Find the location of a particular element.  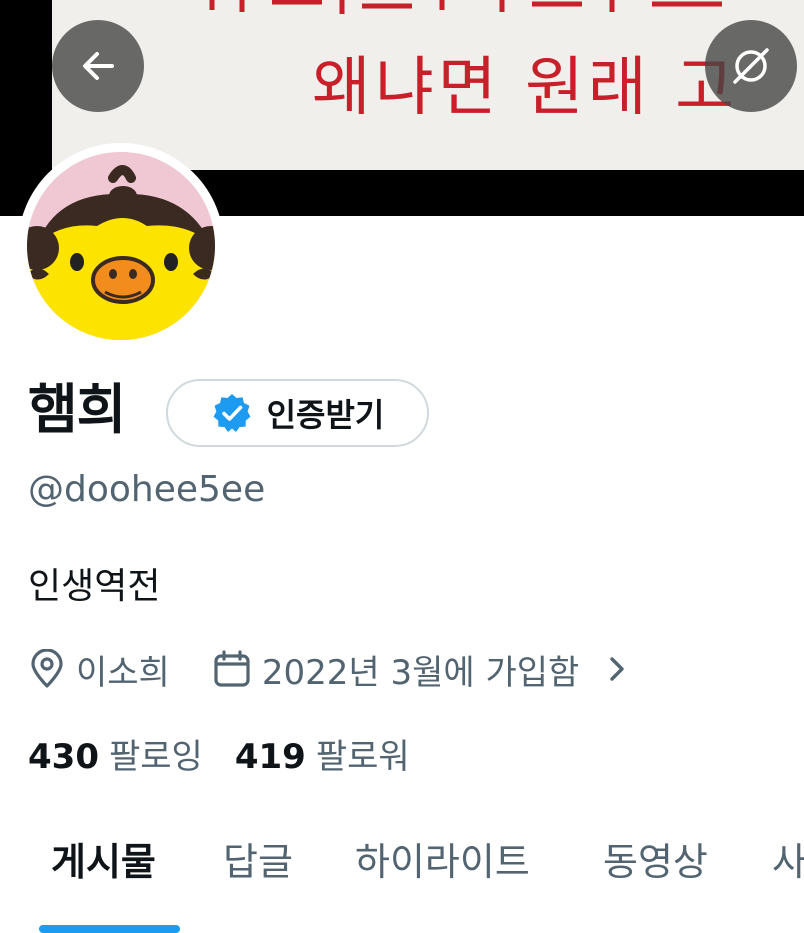

profile-meta: 이소희 2022년 3월에 가입함 is located at coordinates (327, 669).